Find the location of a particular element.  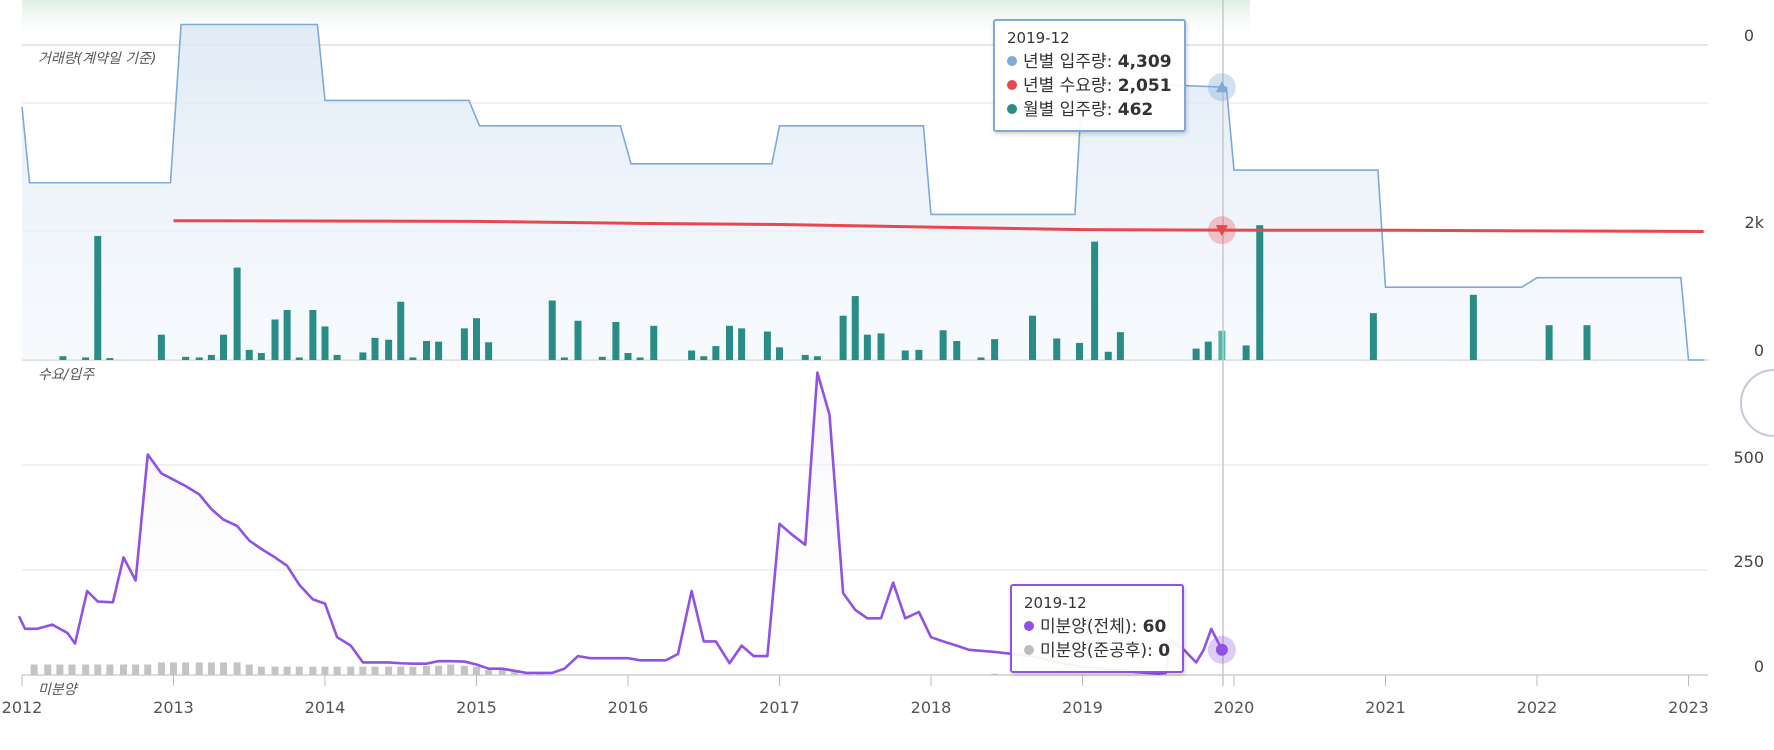

unsold-total-dot-icon is located at coordinates (1029, 626).